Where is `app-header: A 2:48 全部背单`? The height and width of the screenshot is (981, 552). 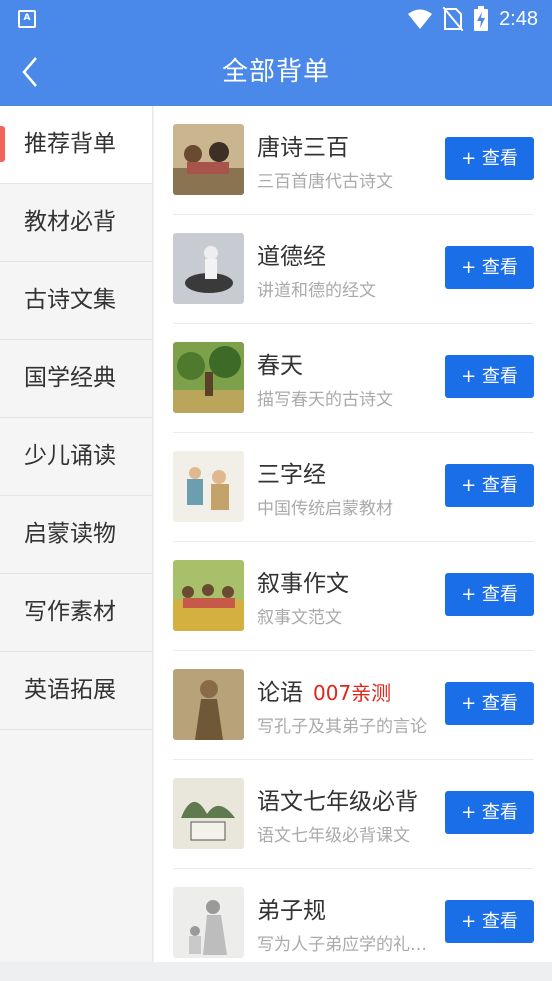
app-header: A 2:48 全部背单 is located at coordinates (276, 53).